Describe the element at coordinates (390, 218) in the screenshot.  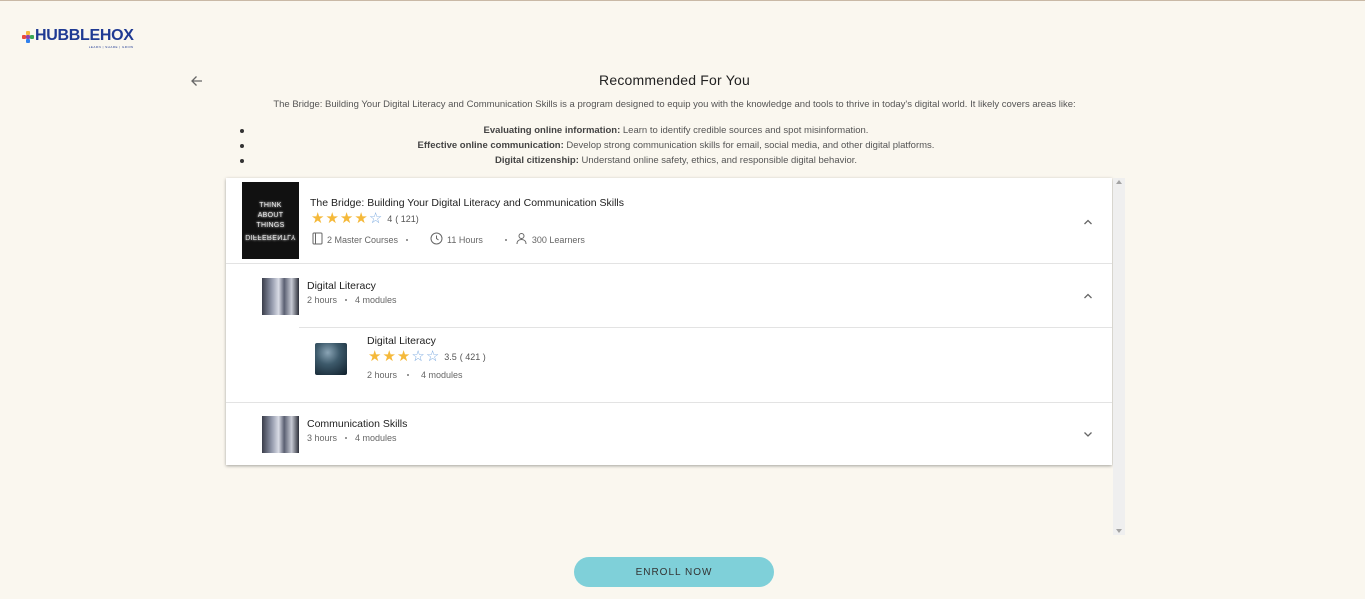
I see `rating-value: 4` at that location.